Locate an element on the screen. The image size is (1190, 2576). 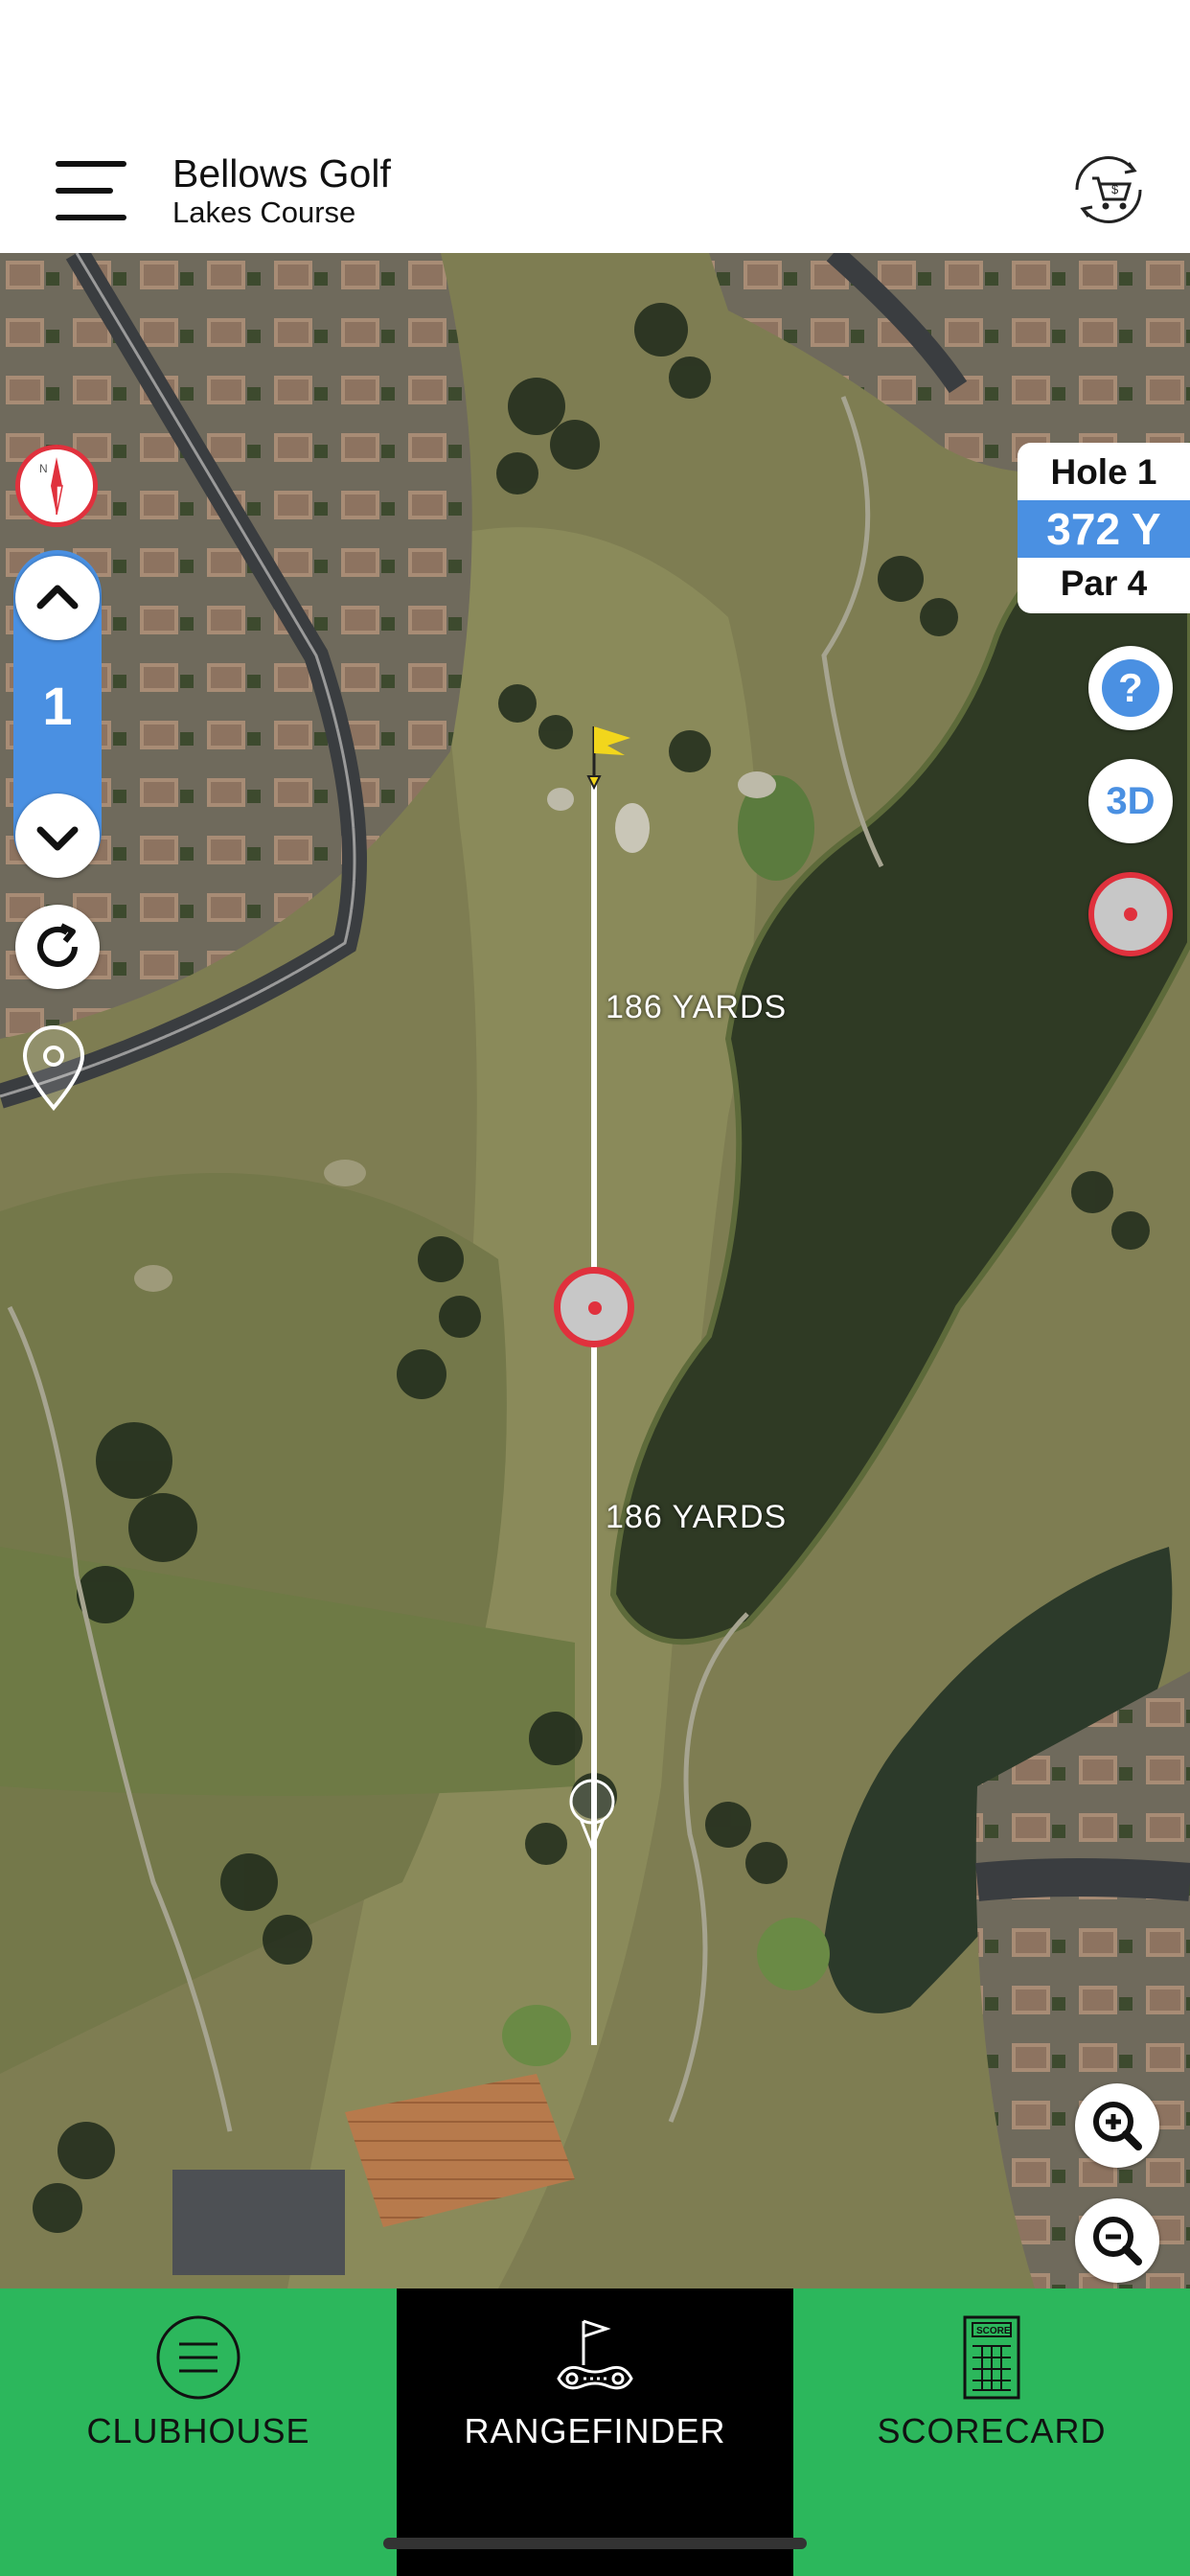
view-3d-label: 3D is located at coordinates (1131, 801).